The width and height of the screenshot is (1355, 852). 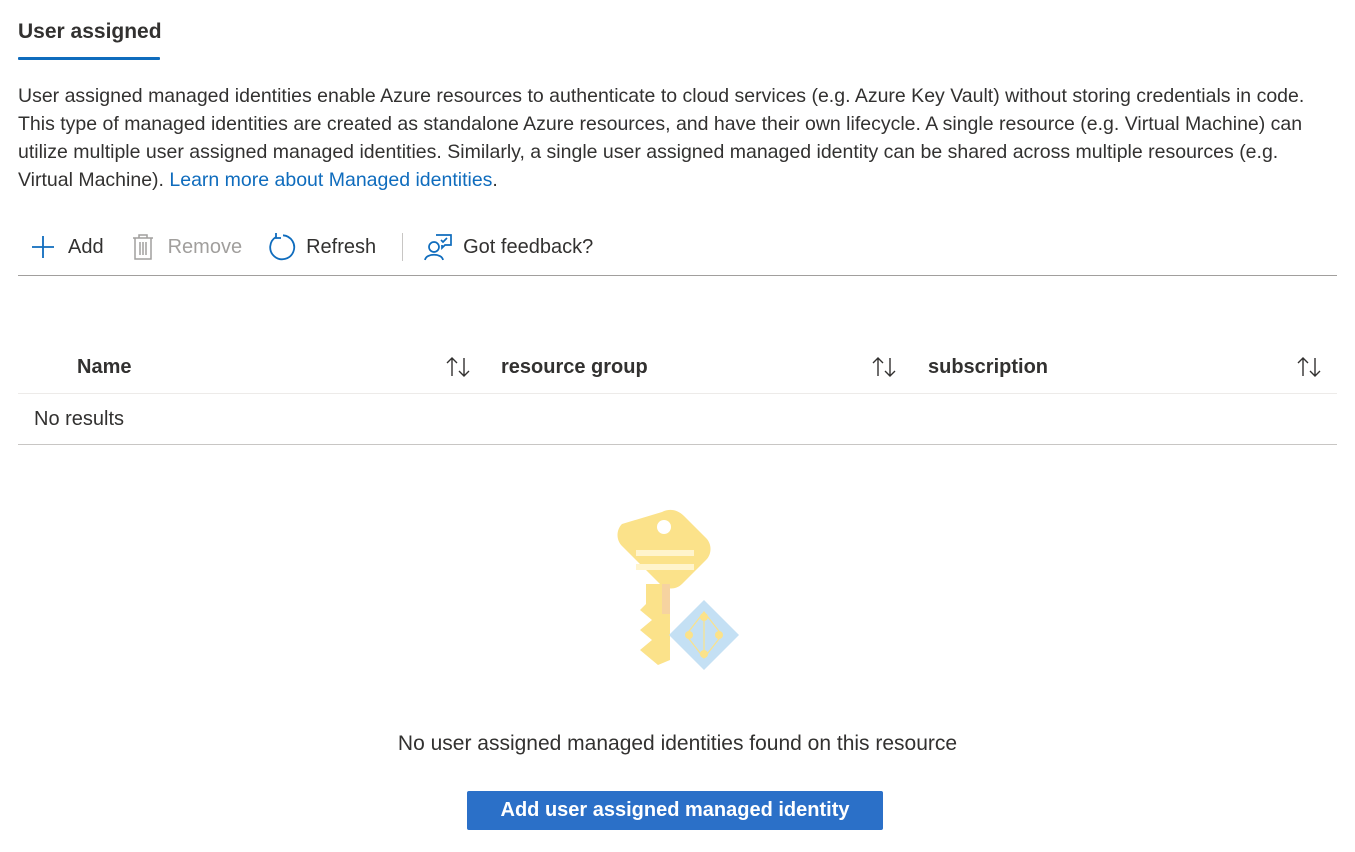 I want to click on remove-button-label: Remove, so click(x=205, y=246).